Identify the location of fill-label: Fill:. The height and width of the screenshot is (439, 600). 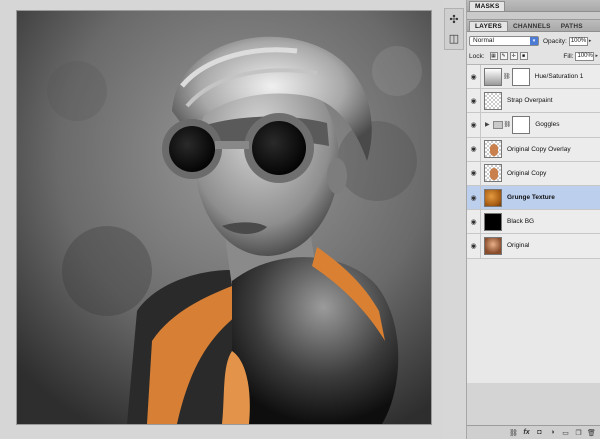
(568, 56).